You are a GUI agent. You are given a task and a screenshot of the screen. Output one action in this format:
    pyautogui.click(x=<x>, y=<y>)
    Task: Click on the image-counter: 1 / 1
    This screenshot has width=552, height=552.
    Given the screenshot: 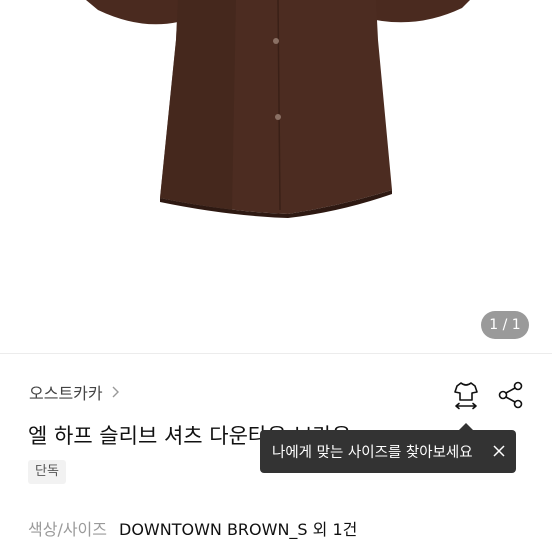 What is the action you would take?
    pyautogui.click(x=505, y=325)
    